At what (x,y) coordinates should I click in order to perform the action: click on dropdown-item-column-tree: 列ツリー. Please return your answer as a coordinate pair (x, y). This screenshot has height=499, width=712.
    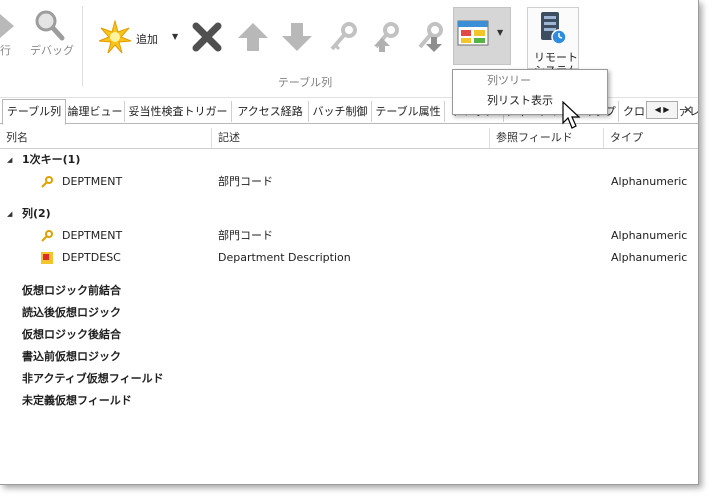
    Looking at the image, I should click on (530, 81).